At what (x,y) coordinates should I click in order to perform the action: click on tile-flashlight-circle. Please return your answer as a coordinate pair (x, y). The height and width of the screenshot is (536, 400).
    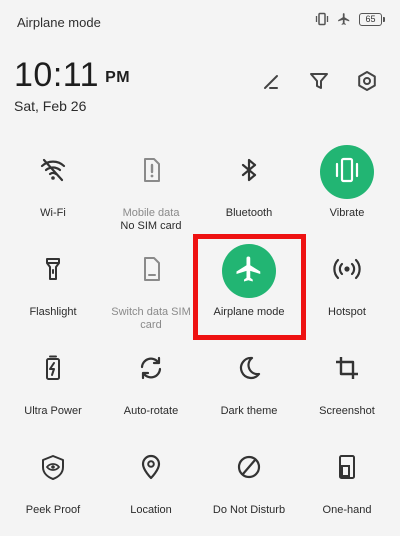
    Looking at the image, I should click on (53, 271).